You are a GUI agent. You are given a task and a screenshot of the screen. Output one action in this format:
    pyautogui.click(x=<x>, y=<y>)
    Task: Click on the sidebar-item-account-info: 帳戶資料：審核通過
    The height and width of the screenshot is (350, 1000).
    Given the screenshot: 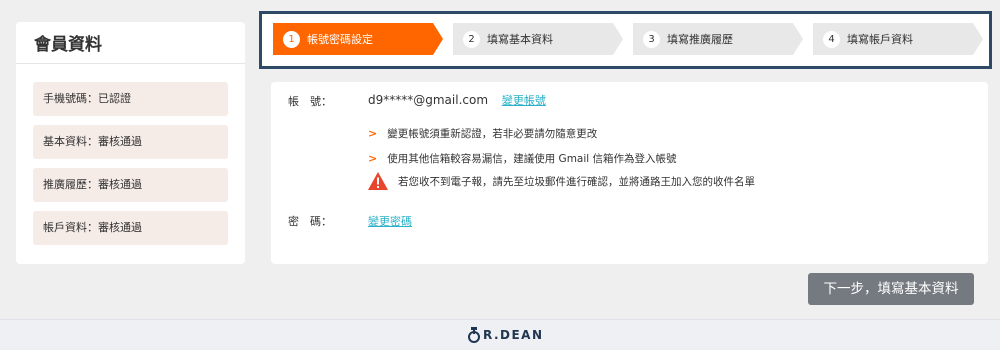 What is the action you would take?
    pyautogui.click(x=130, y=228)
    